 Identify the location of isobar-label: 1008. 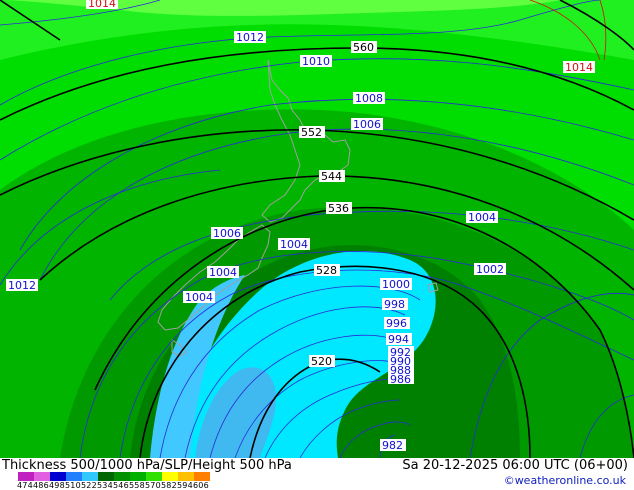
(369, 98).